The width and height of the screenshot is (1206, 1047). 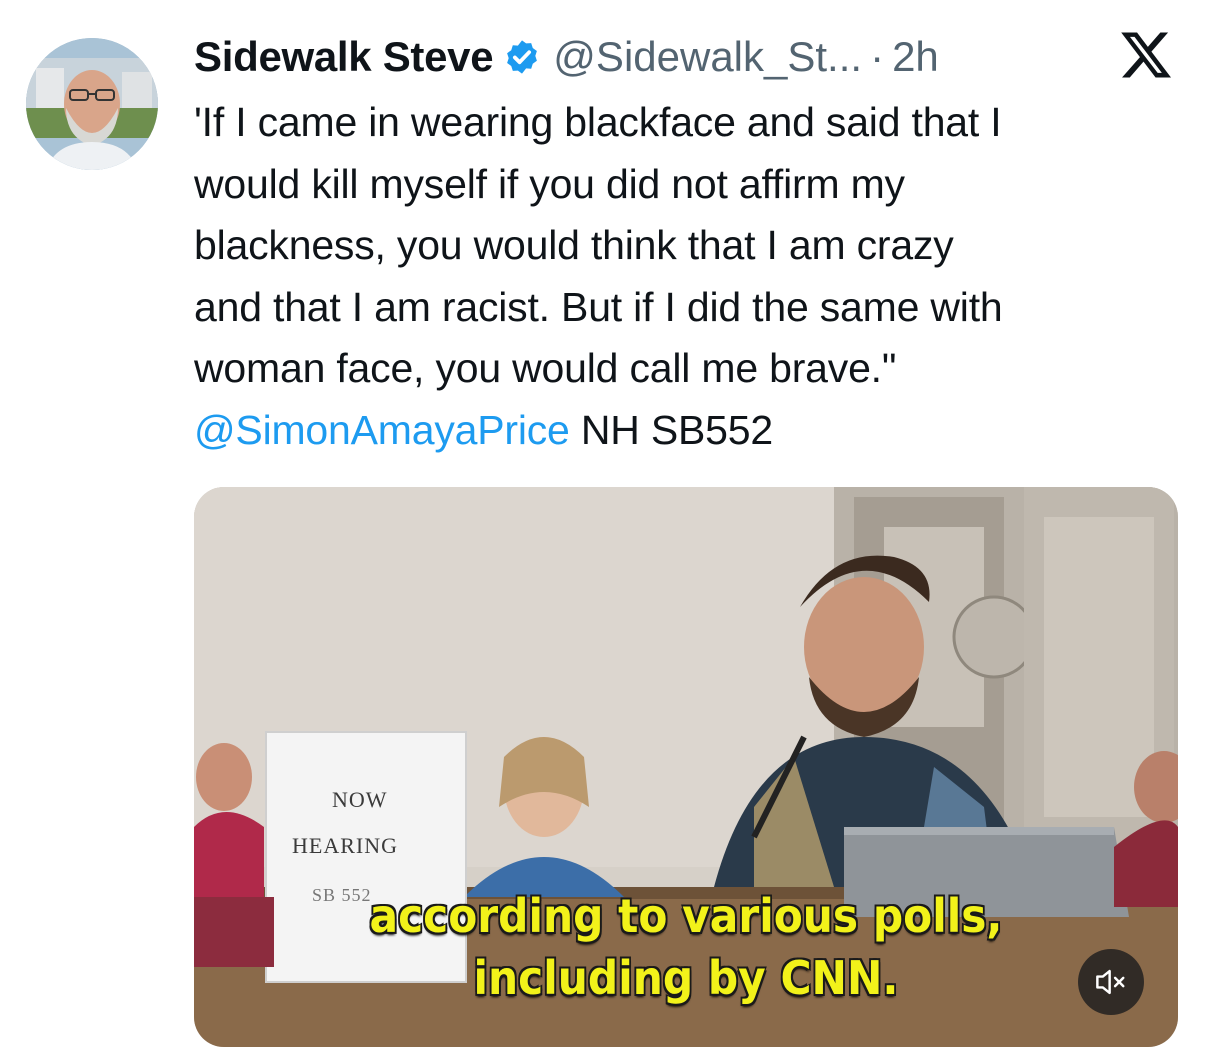 I want to click on video-caption-line: including by CNN., so click(x=686, y=978).